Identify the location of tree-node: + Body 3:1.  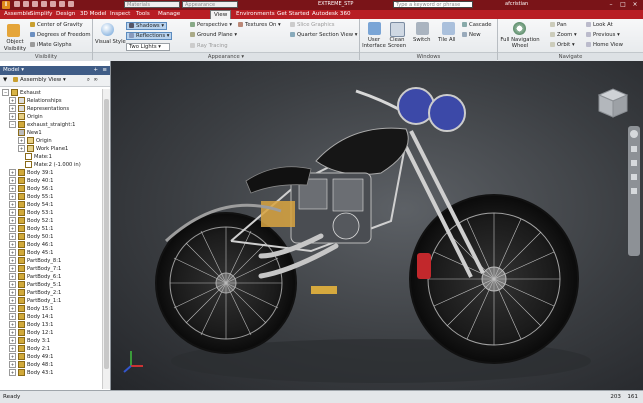
(29, 341).